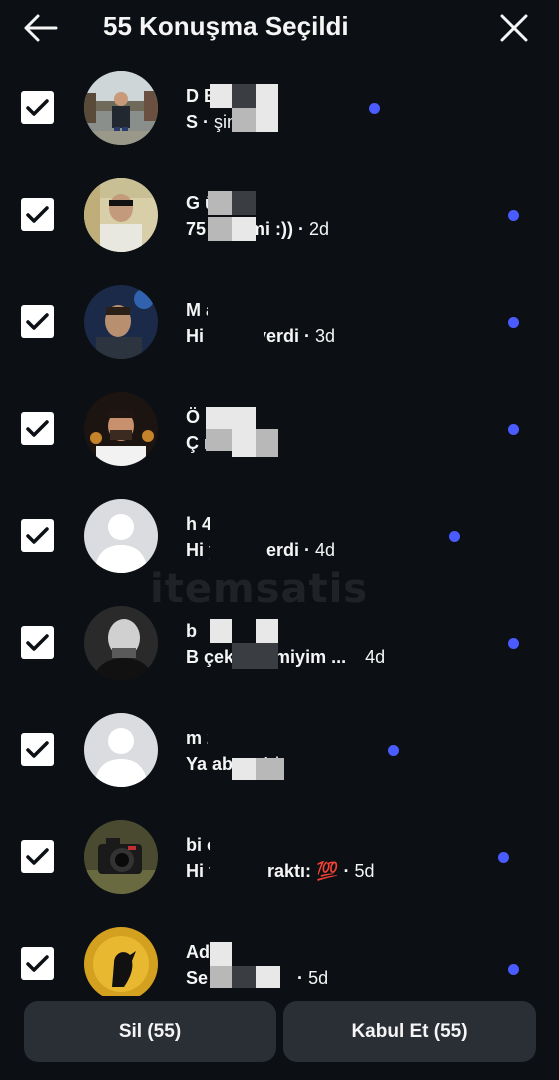  What do you see at coordinates (286, 657) in the screenshot?
I see `conversation-preview: B çekmez miyim ... 4d` at bounding box center [286, 657].